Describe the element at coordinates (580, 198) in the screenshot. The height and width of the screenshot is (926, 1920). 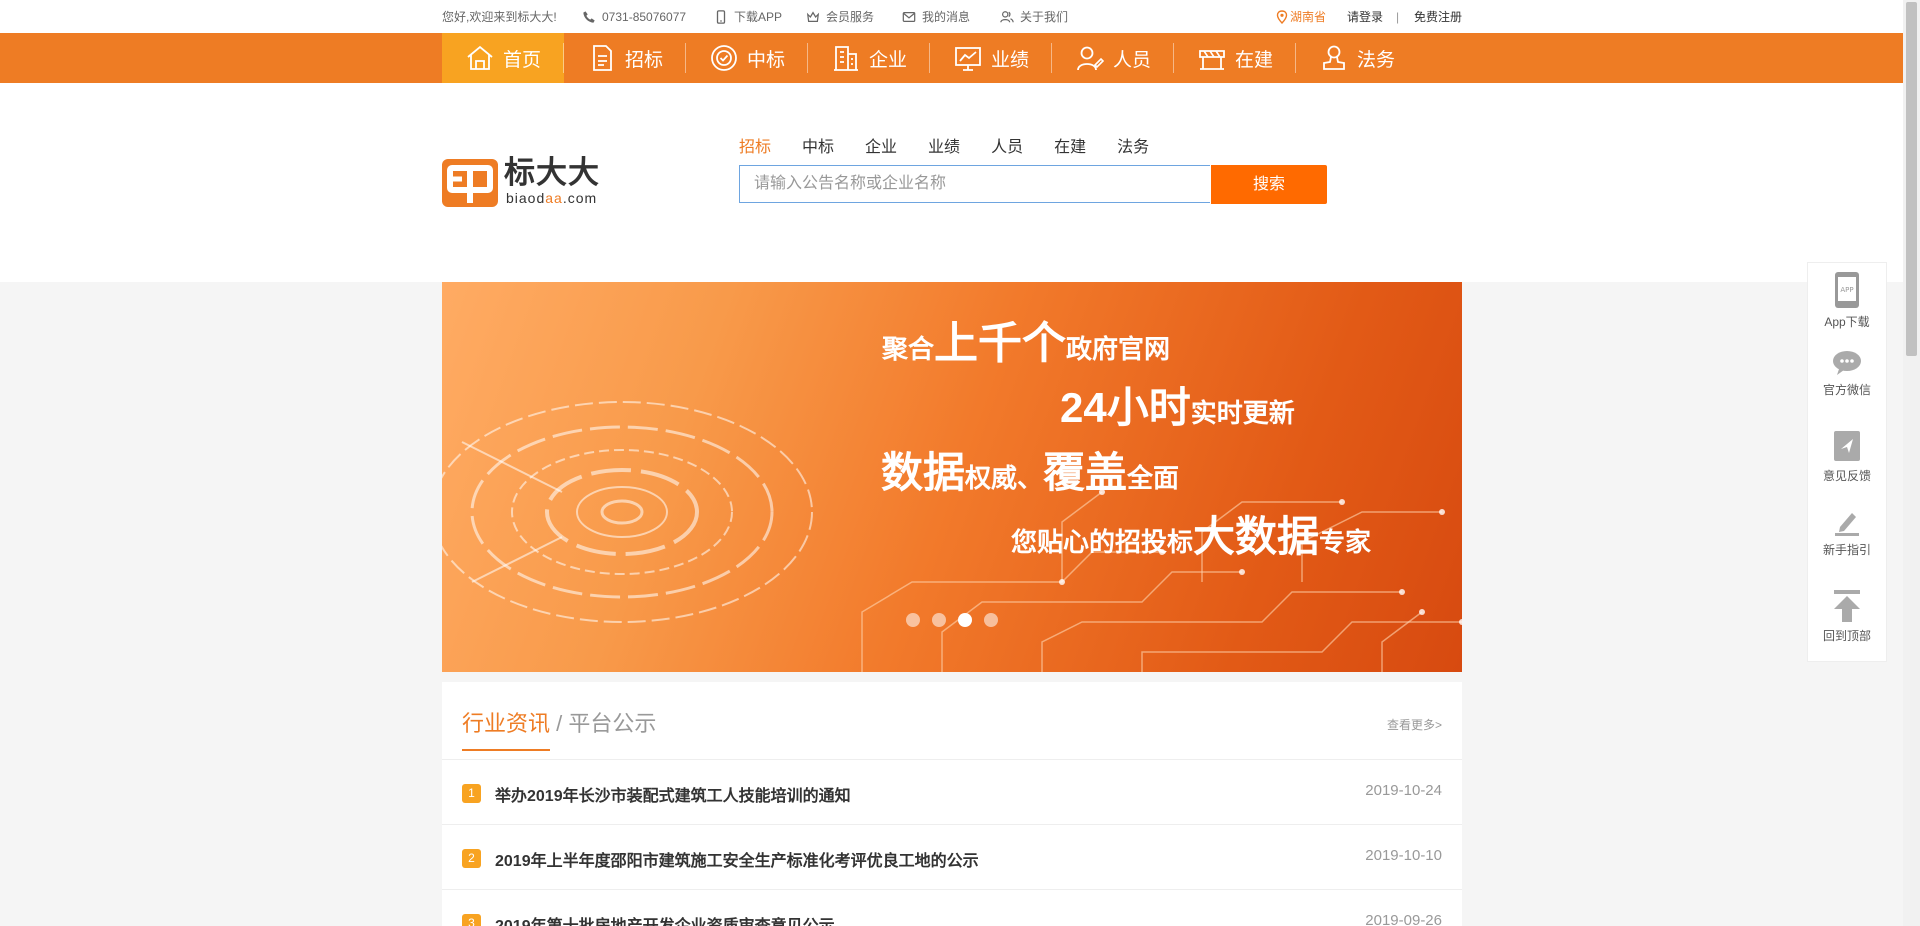
I see `logo-domain-c: .com` at that location.